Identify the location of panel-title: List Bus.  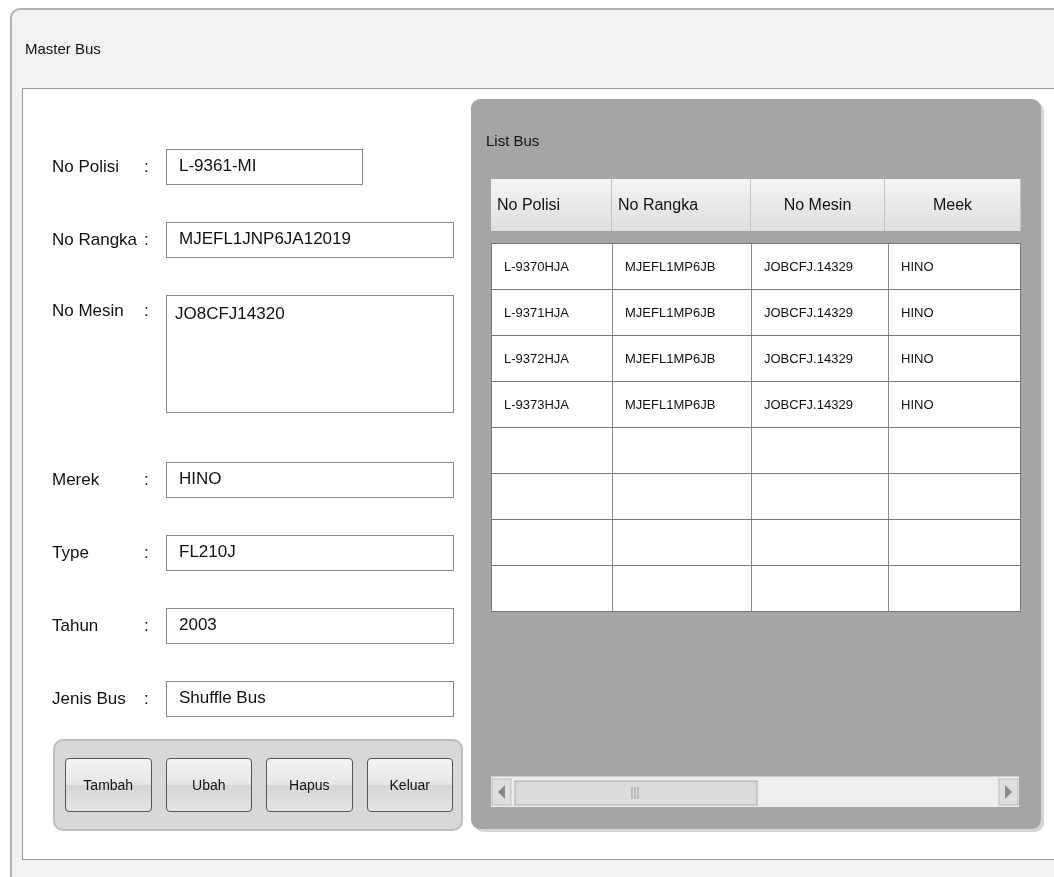
(513, 140).